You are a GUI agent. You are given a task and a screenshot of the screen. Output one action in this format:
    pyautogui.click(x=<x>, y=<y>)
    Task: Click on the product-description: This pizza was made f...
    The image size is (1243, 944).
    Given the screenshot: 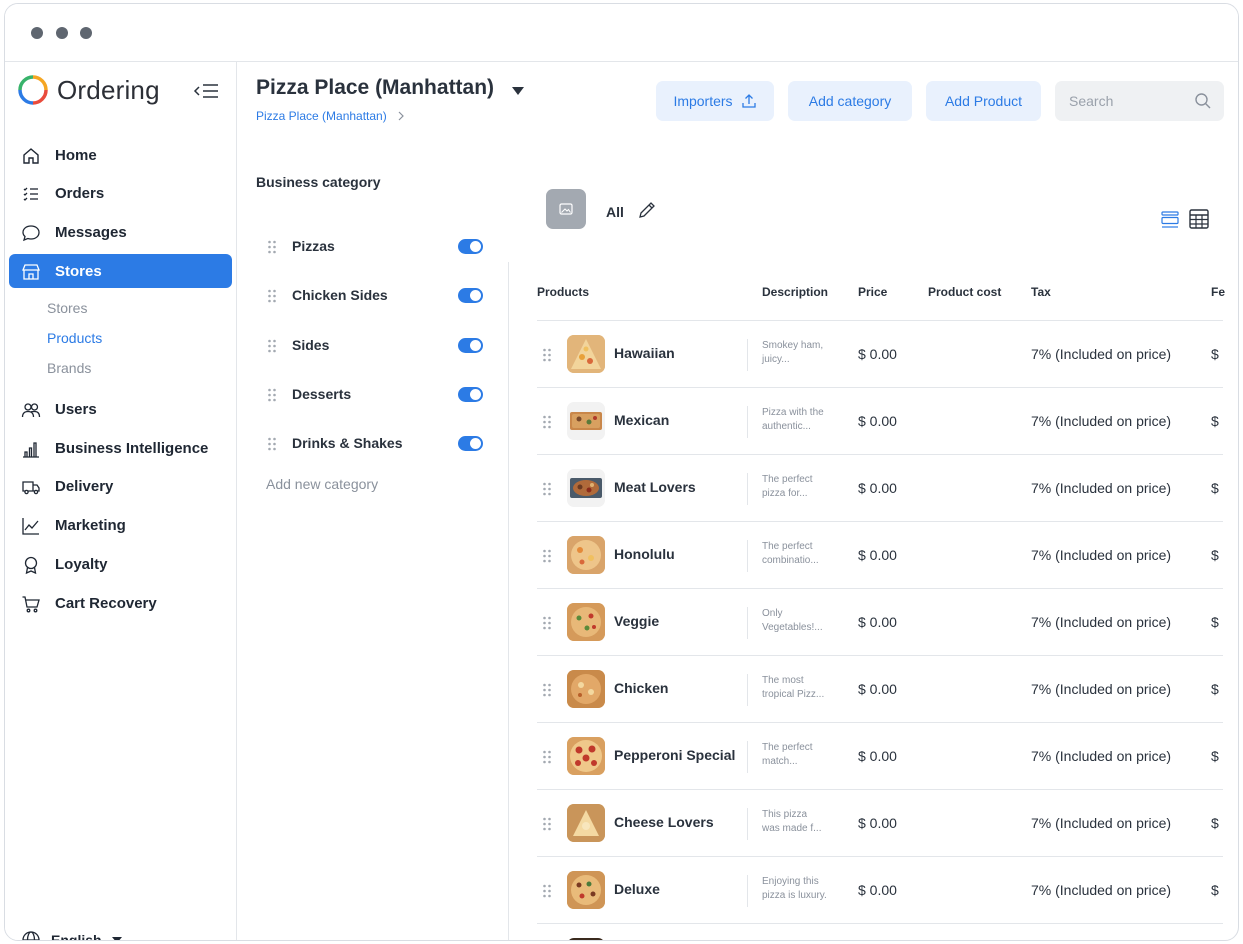 What is the action you would take?
    pyautogui.click(x=800, y=822)
    